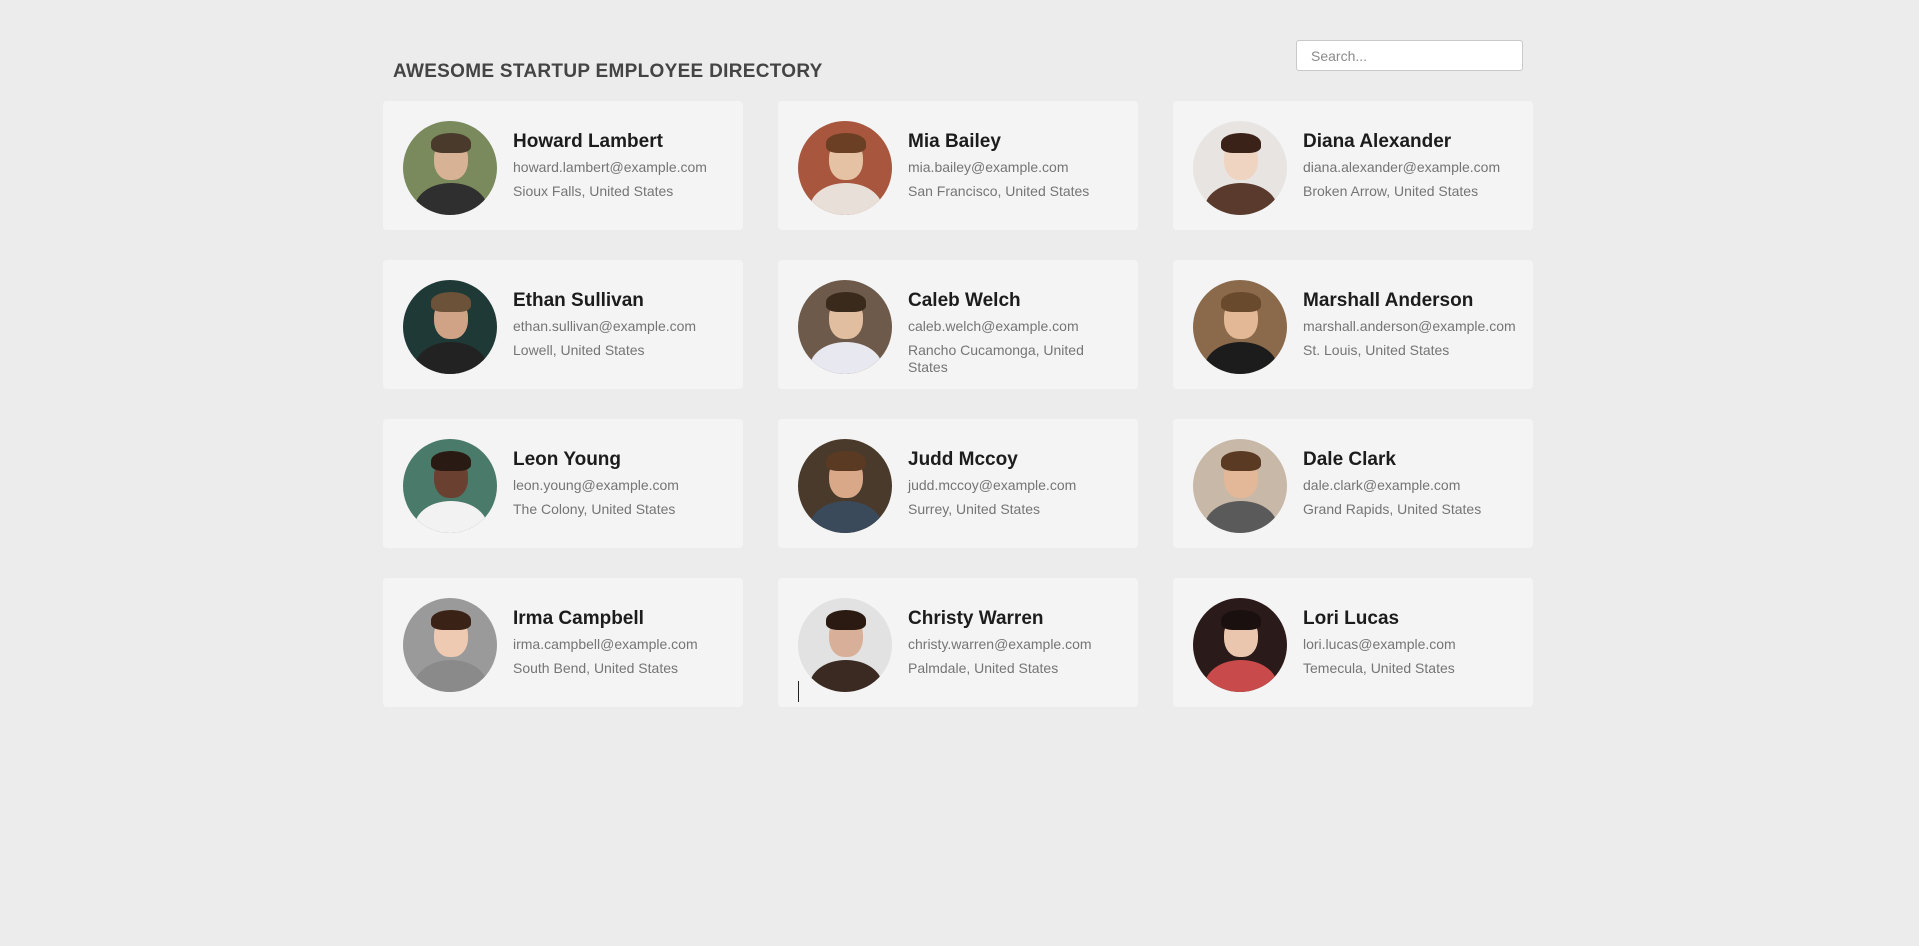  Describe the element at coordinates (588, 141) in the screenshot. I see `employee-name: Howard Lambert` at that location.